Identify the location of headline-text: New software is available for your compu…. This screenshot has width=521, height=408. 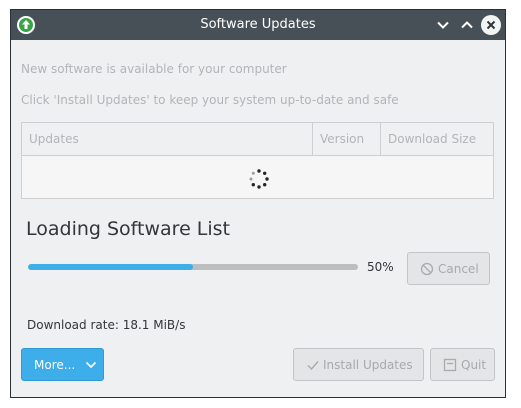
(154, 69).